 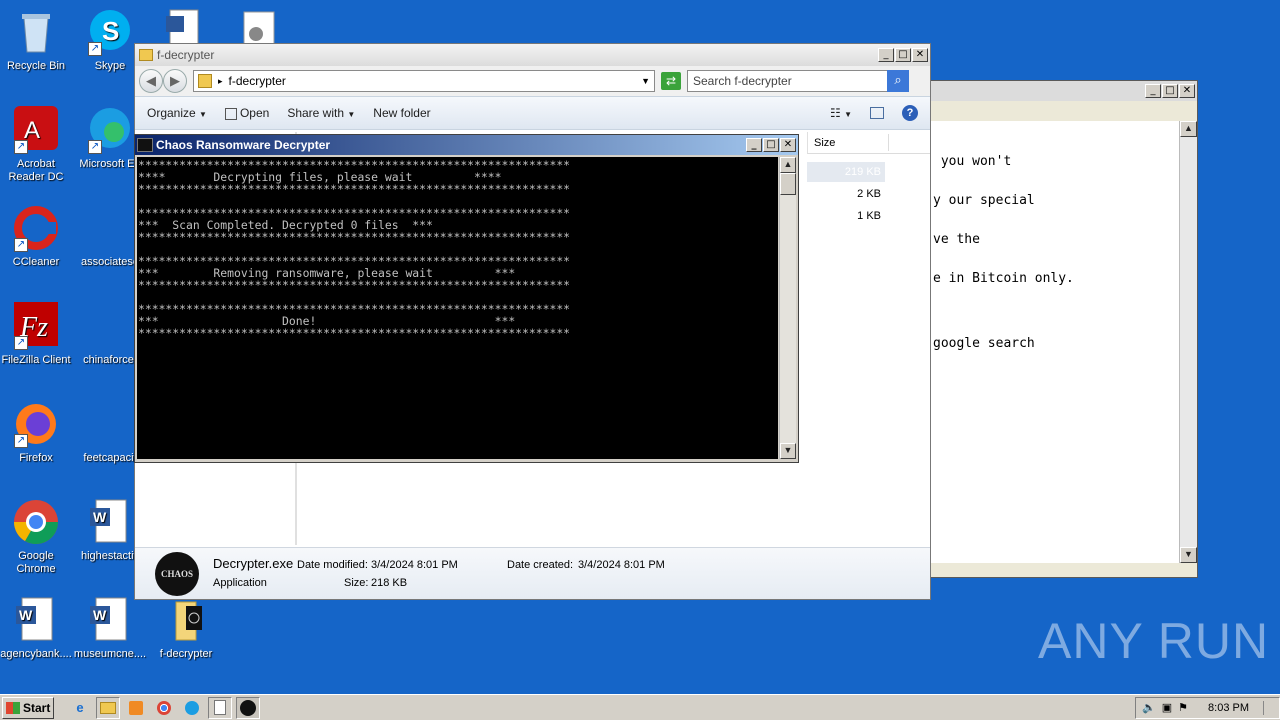 I want to click on desktop-icon-ccleaner: ↗ CCleaner, so click(x=37, y=236).